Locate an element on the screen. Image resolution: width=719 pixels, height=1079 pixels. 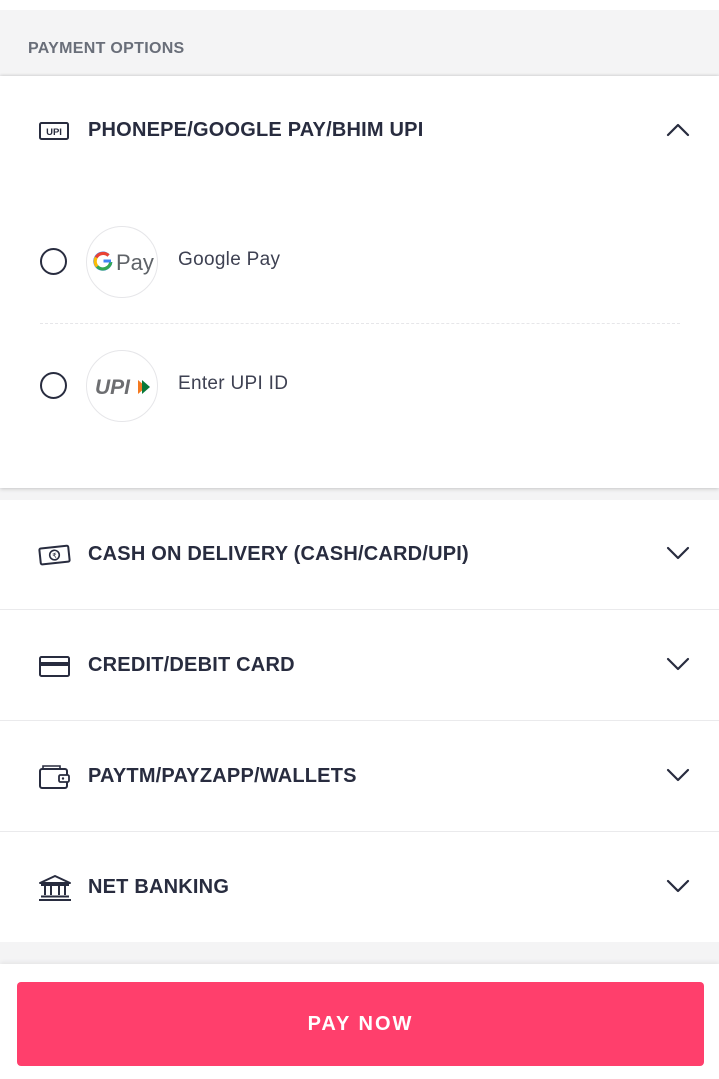
credit-debit-card-label: CREDIT/DEBIT CARD is located at coordinates (191, 665).